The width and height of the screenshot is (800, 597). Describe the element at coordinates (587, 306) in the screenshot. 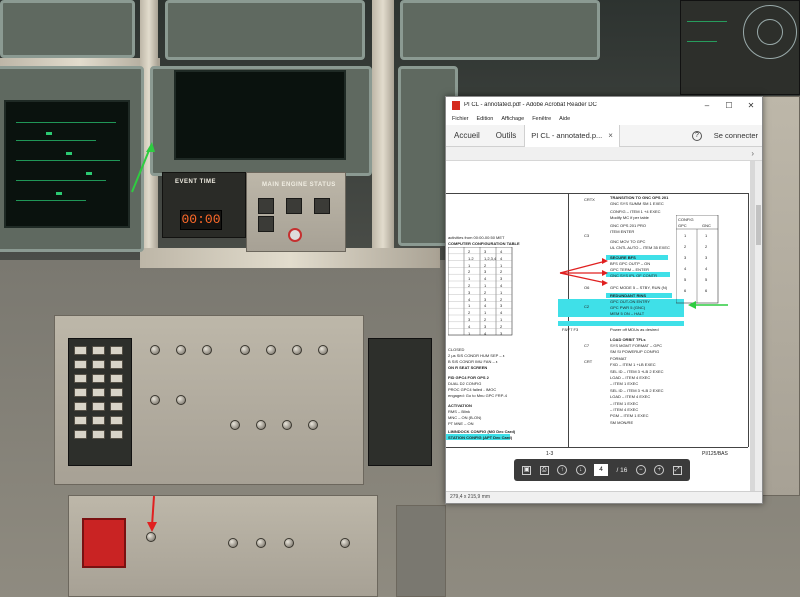

I see `pdf-tag: C2` at that location.